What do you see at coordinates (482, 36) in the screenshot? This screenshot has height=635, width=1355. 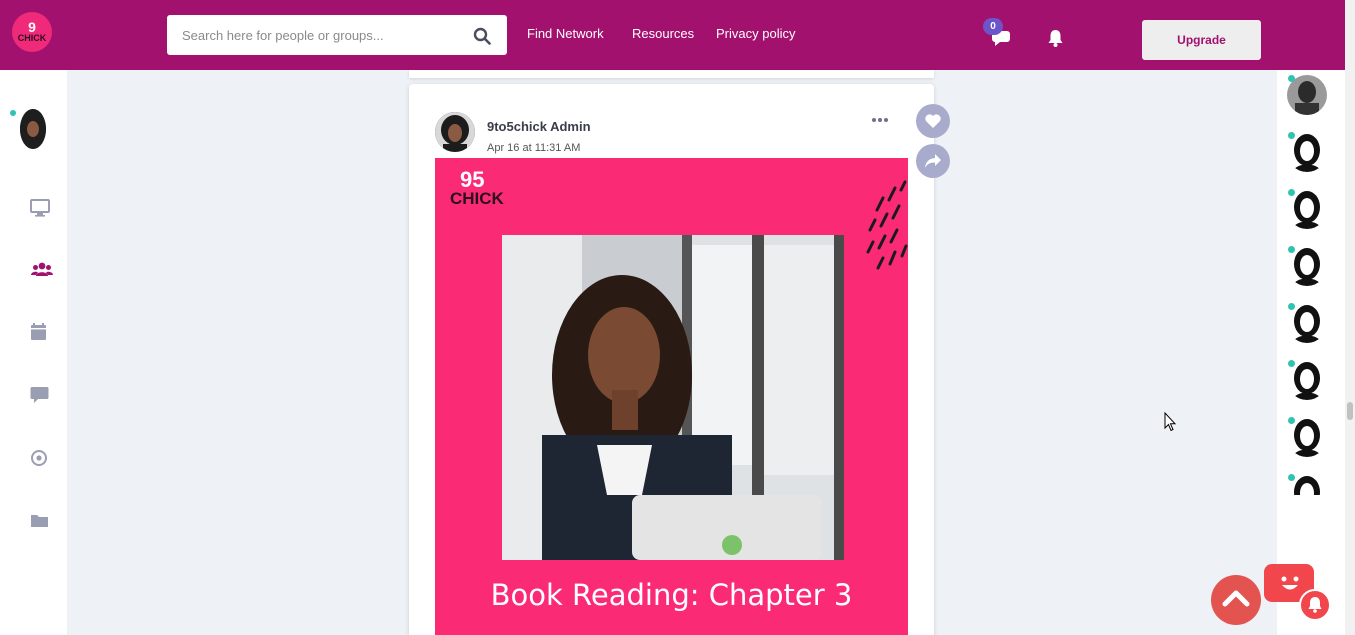 I see `search-icon` at bounding box center [482, 36].